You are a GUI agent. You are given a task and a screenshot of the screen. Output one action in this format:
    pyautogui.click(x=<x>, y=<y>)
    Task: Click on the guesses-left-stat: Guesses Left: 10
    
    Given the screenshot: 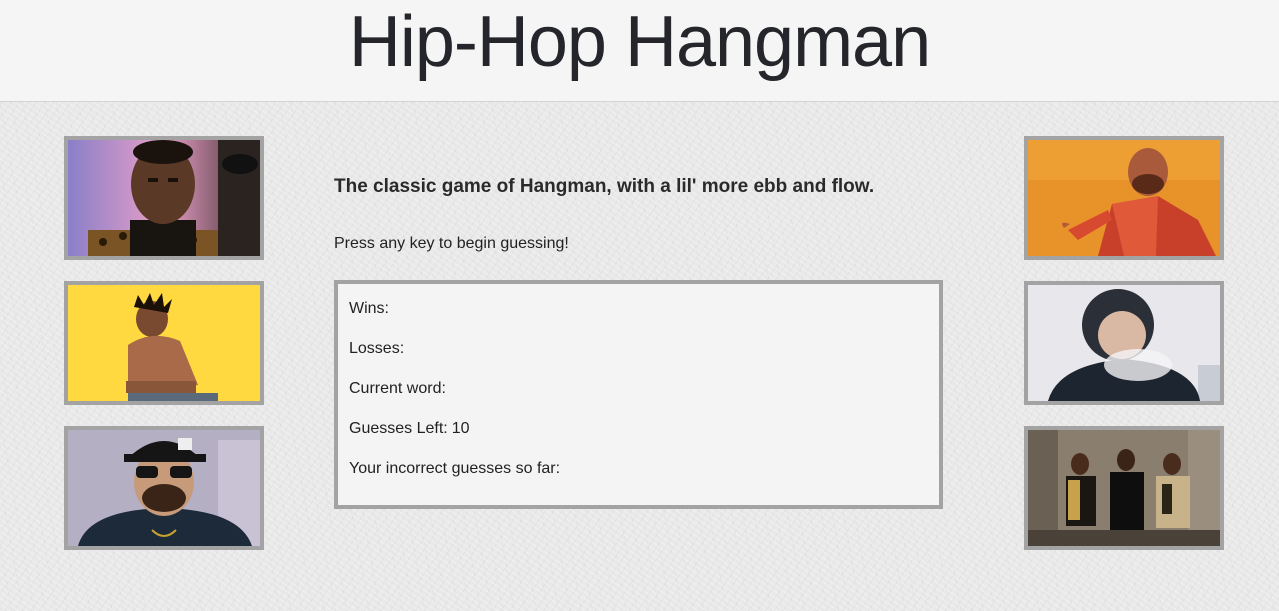 What is the action you would take?
    pyautogui.click(x=409, y=429)
    